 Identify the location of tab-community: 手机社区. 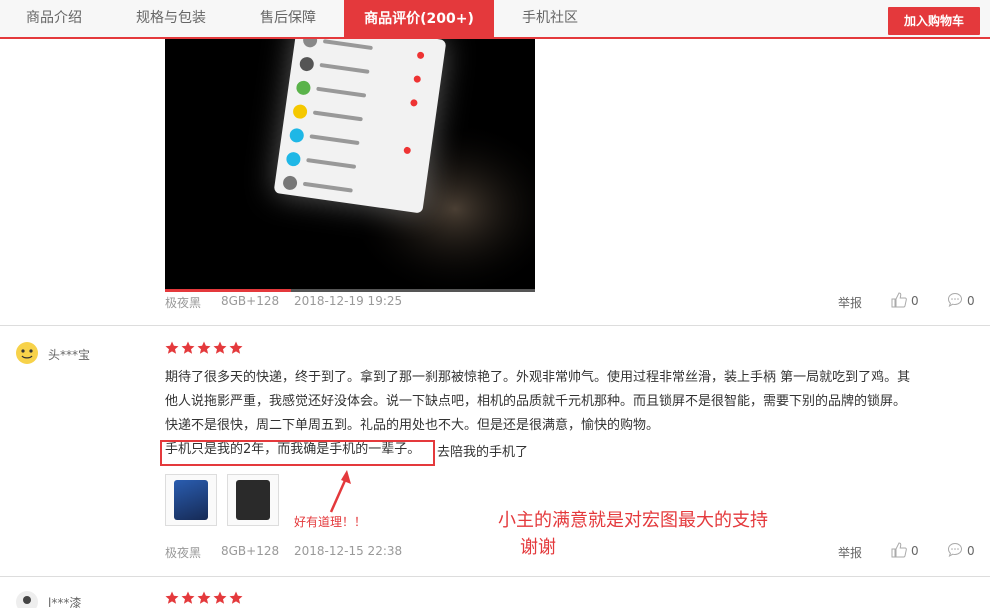
(550, 18).